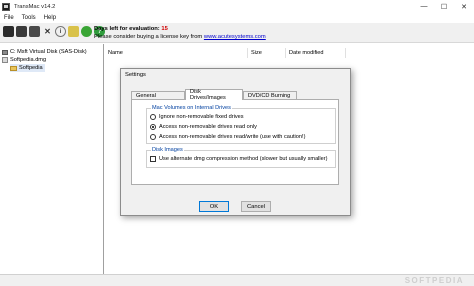 The height and width of the screenshot is (286, 474). Describe the element at coordinates (5, 52) in the screenshot. I see `drive-icon` at that location.